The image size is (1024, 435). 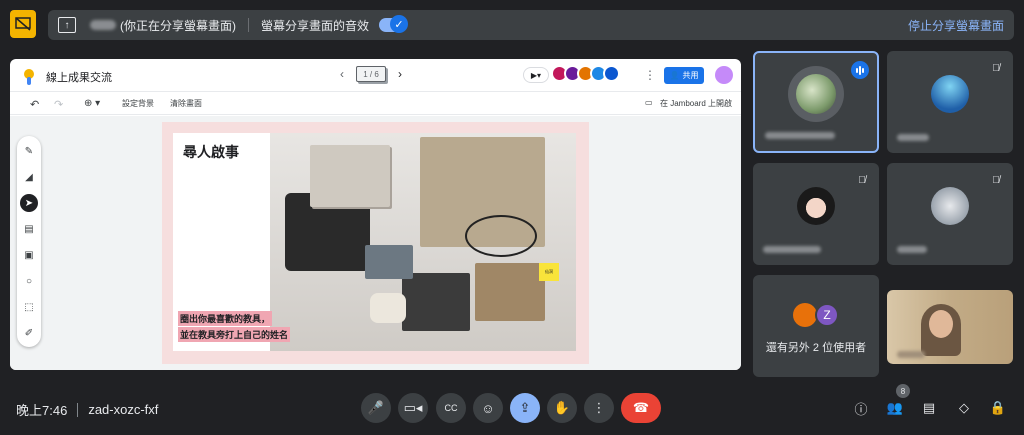 I want to click on self-video-tile, so click(x=950, y=327).